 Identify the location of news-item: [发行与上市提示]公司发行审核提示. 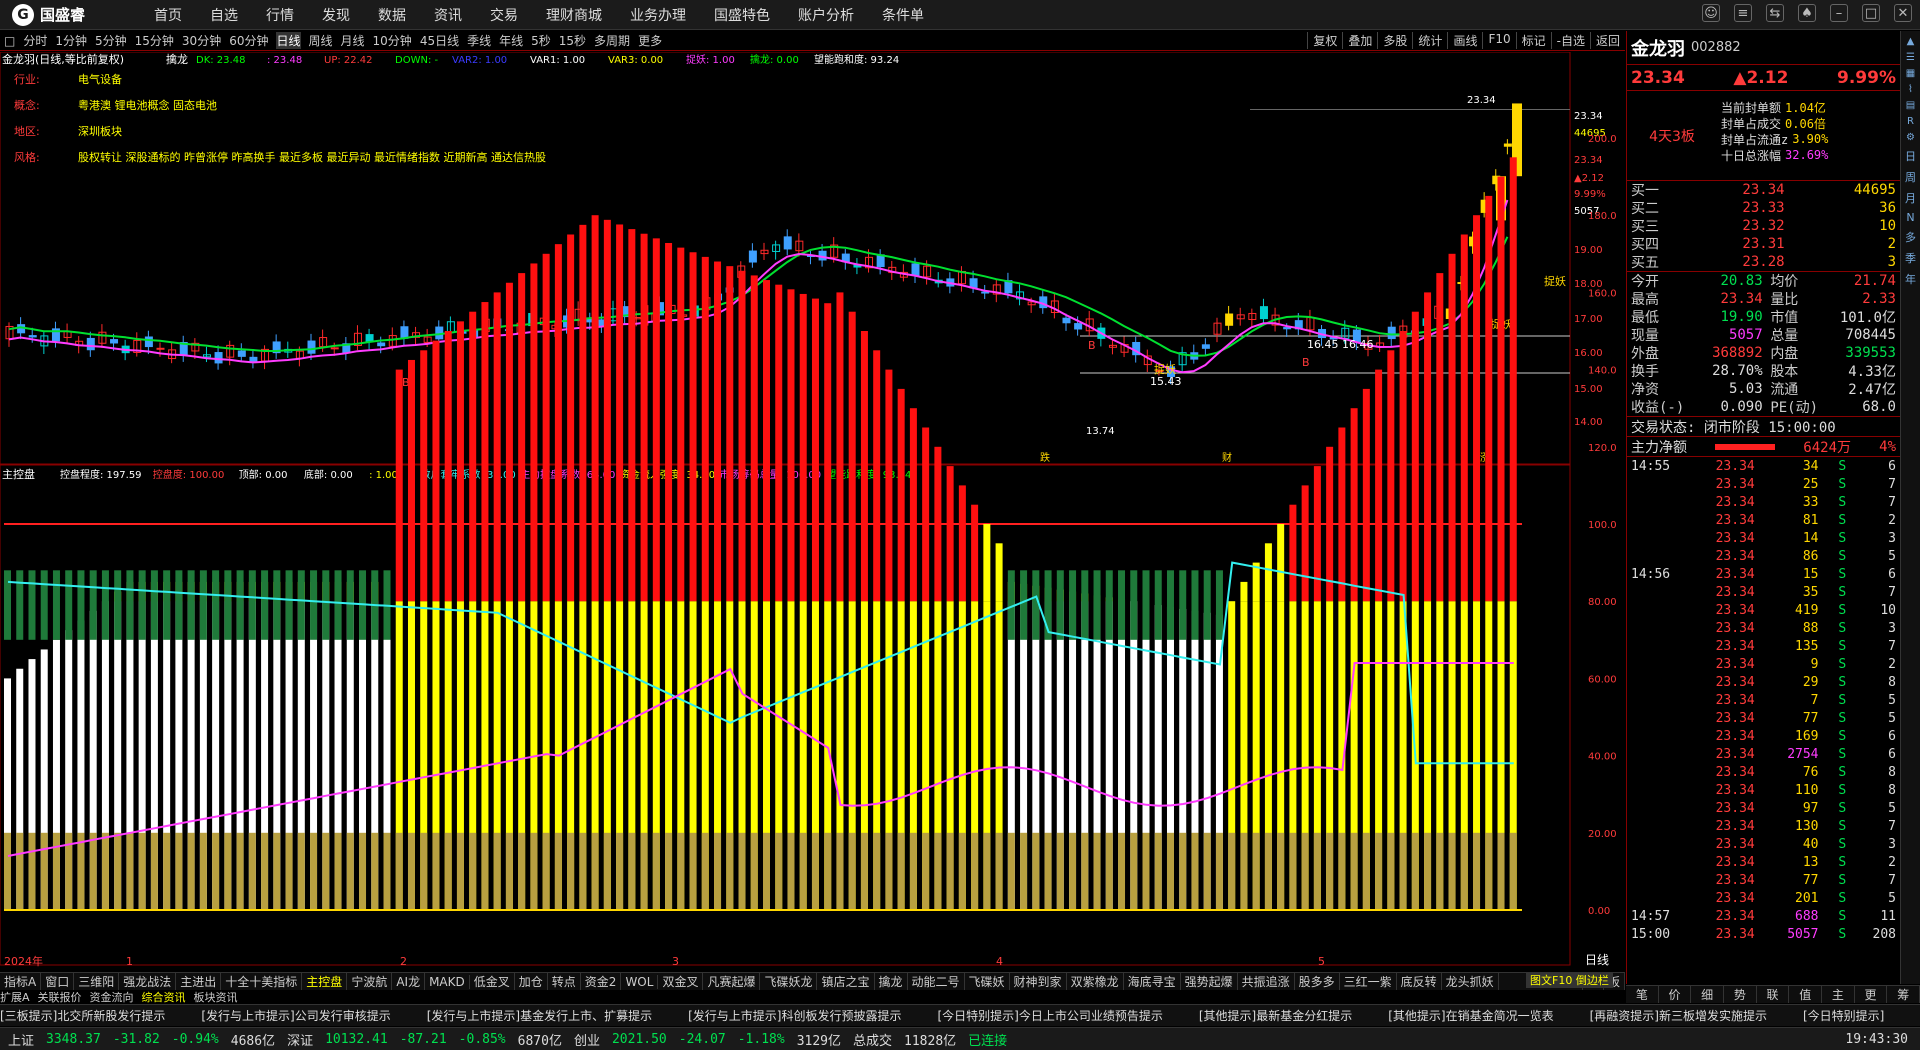
(295, 1015).